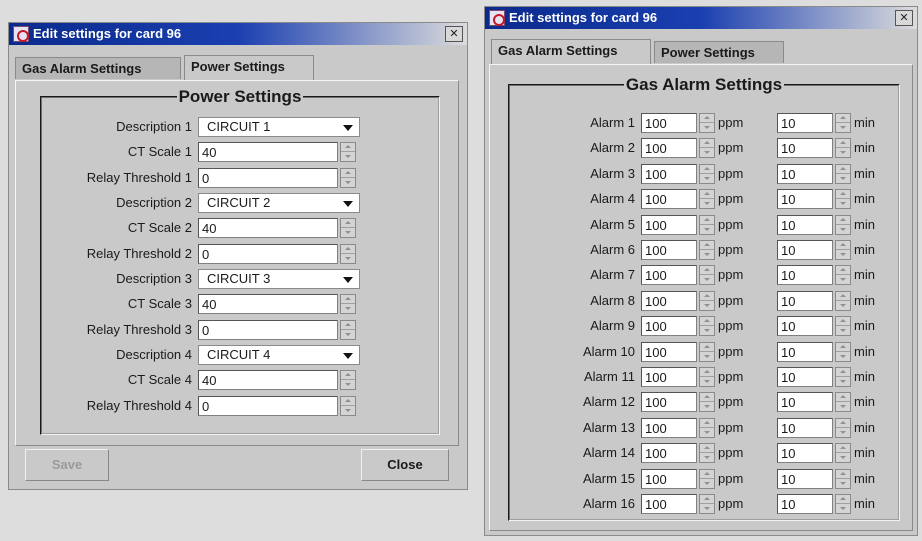 This screenshot has height=541, width=922. I want to click on right-window-close-icon: ✕, so click(904, 18).